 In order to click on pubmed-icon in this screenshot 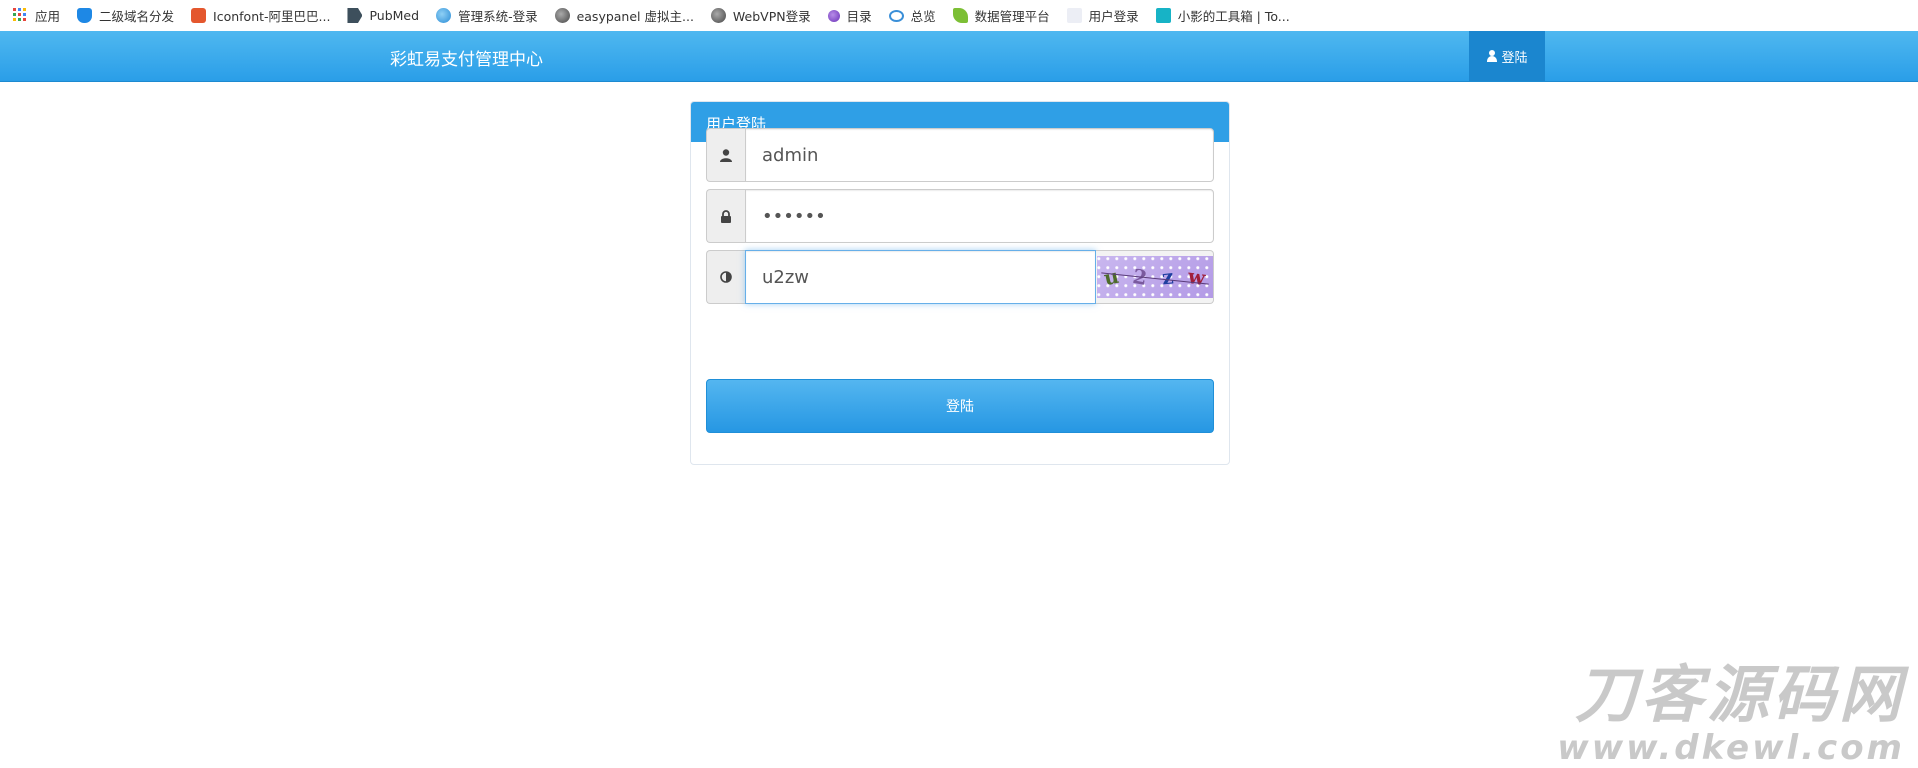, I will do `click(355, 15)`.